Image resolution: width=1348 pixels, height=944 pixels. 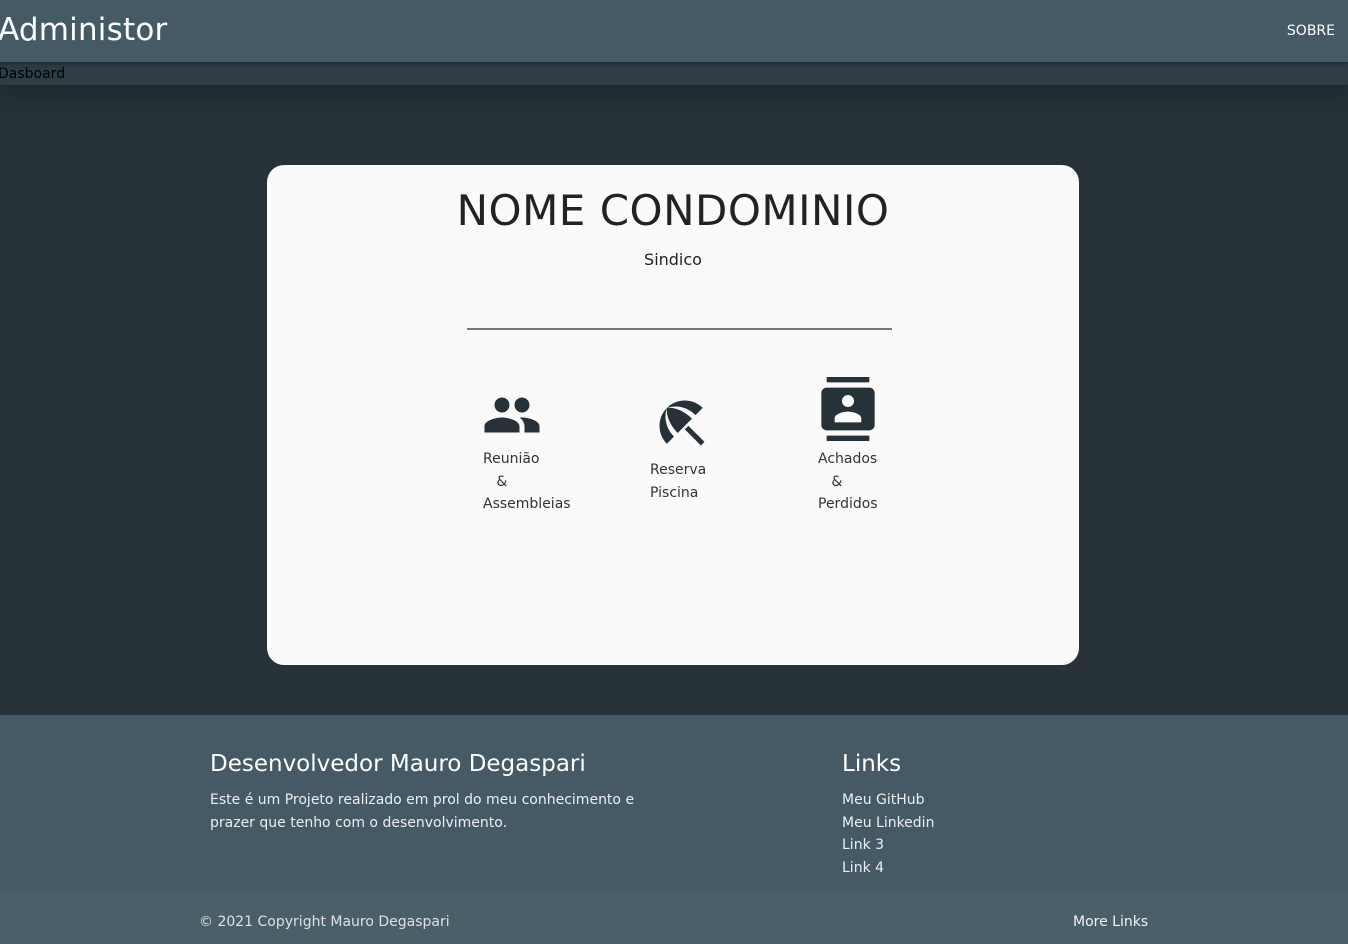 I want to click on breadcrumb-item-dashboard: Dasboard, so click(x=33, y=74).